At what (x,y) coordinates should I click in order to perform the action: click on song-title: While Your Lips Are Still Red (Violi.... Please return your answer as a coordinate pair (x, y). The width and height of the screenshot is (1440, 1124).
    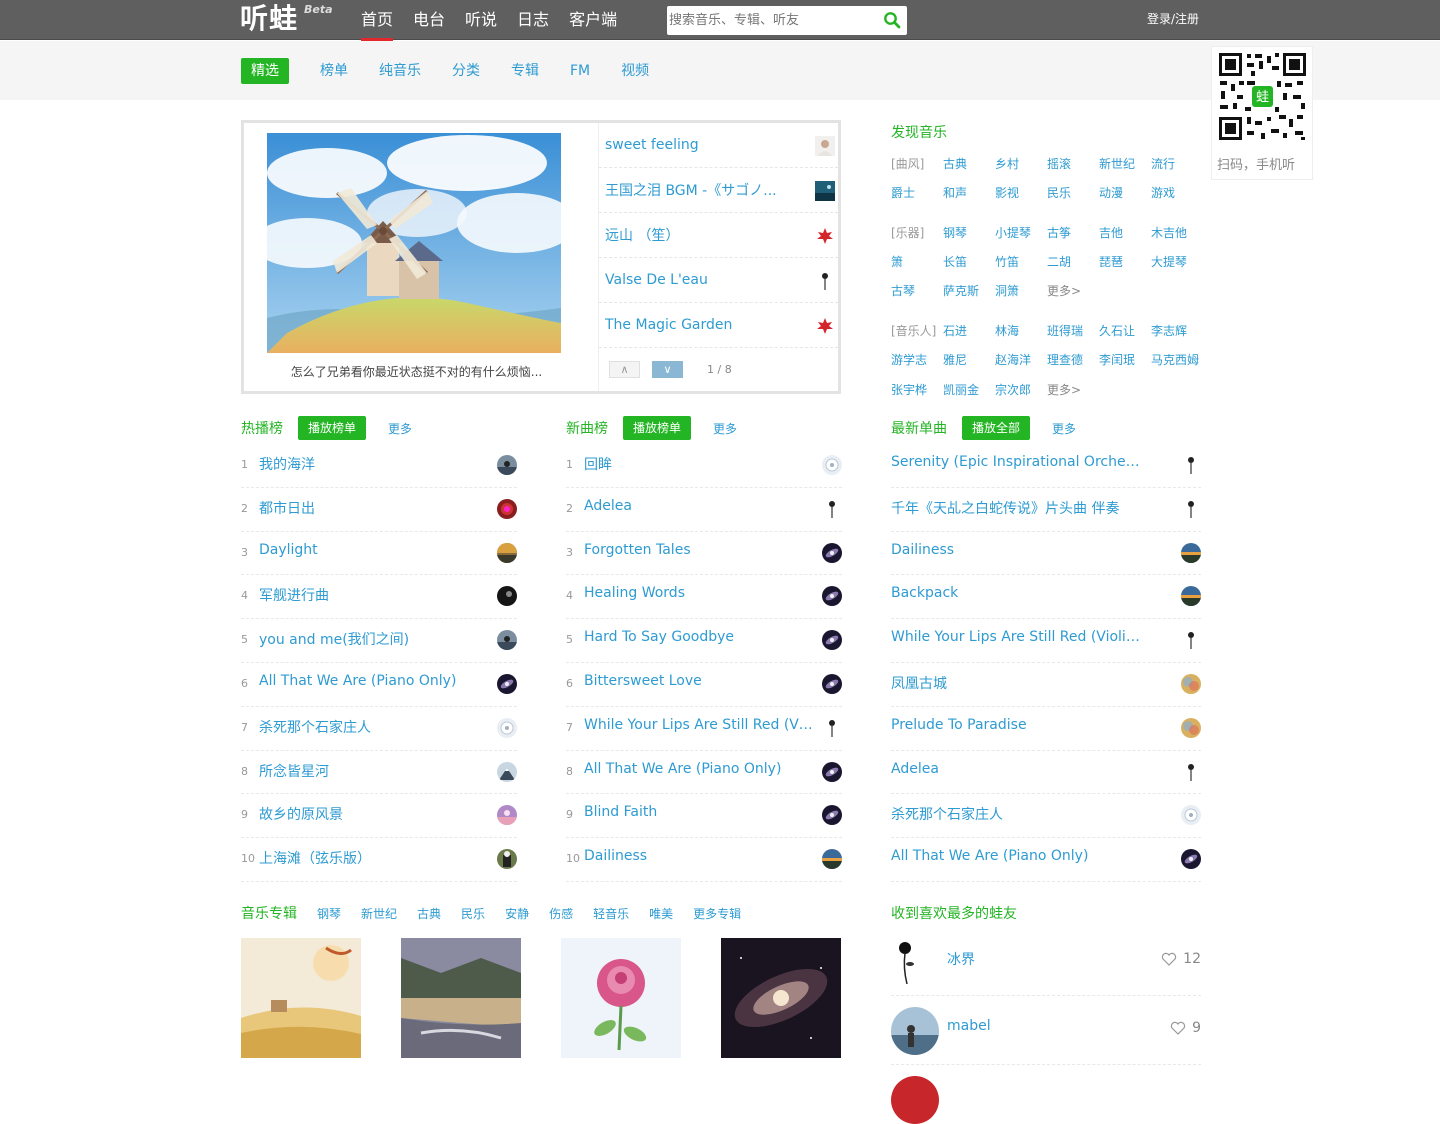
    Looking at the image, I should click on (699, 725).